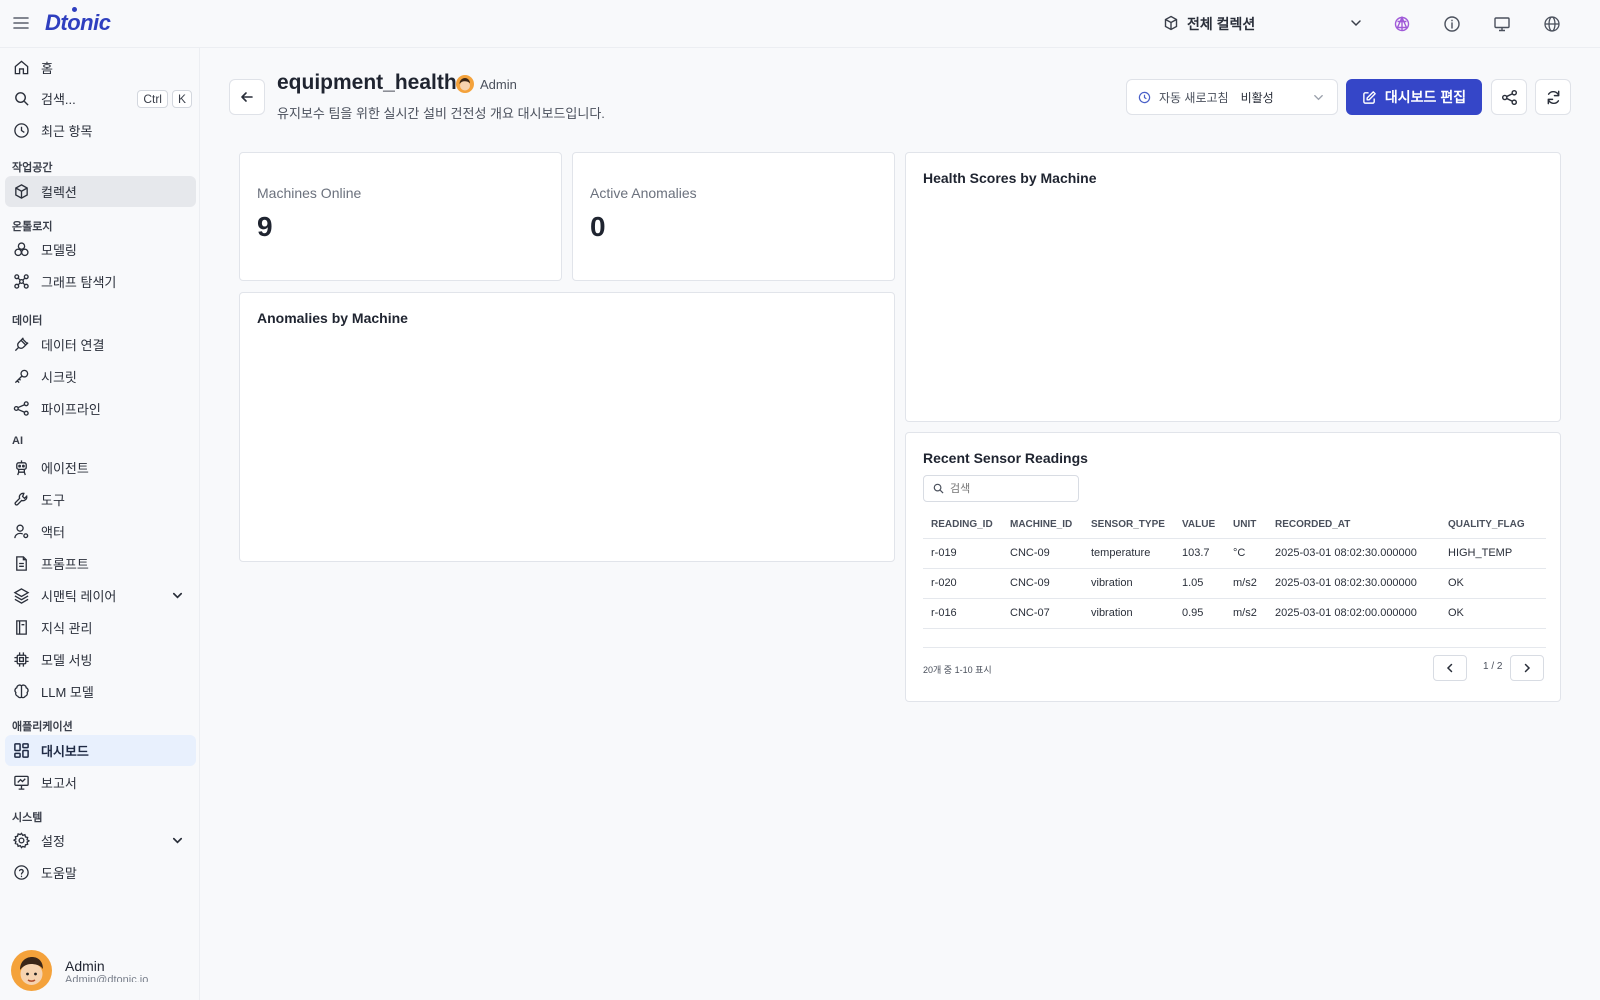  Describe the element at coordinates (1452, 24) in the screenshot. I see `info-icon` at that location.